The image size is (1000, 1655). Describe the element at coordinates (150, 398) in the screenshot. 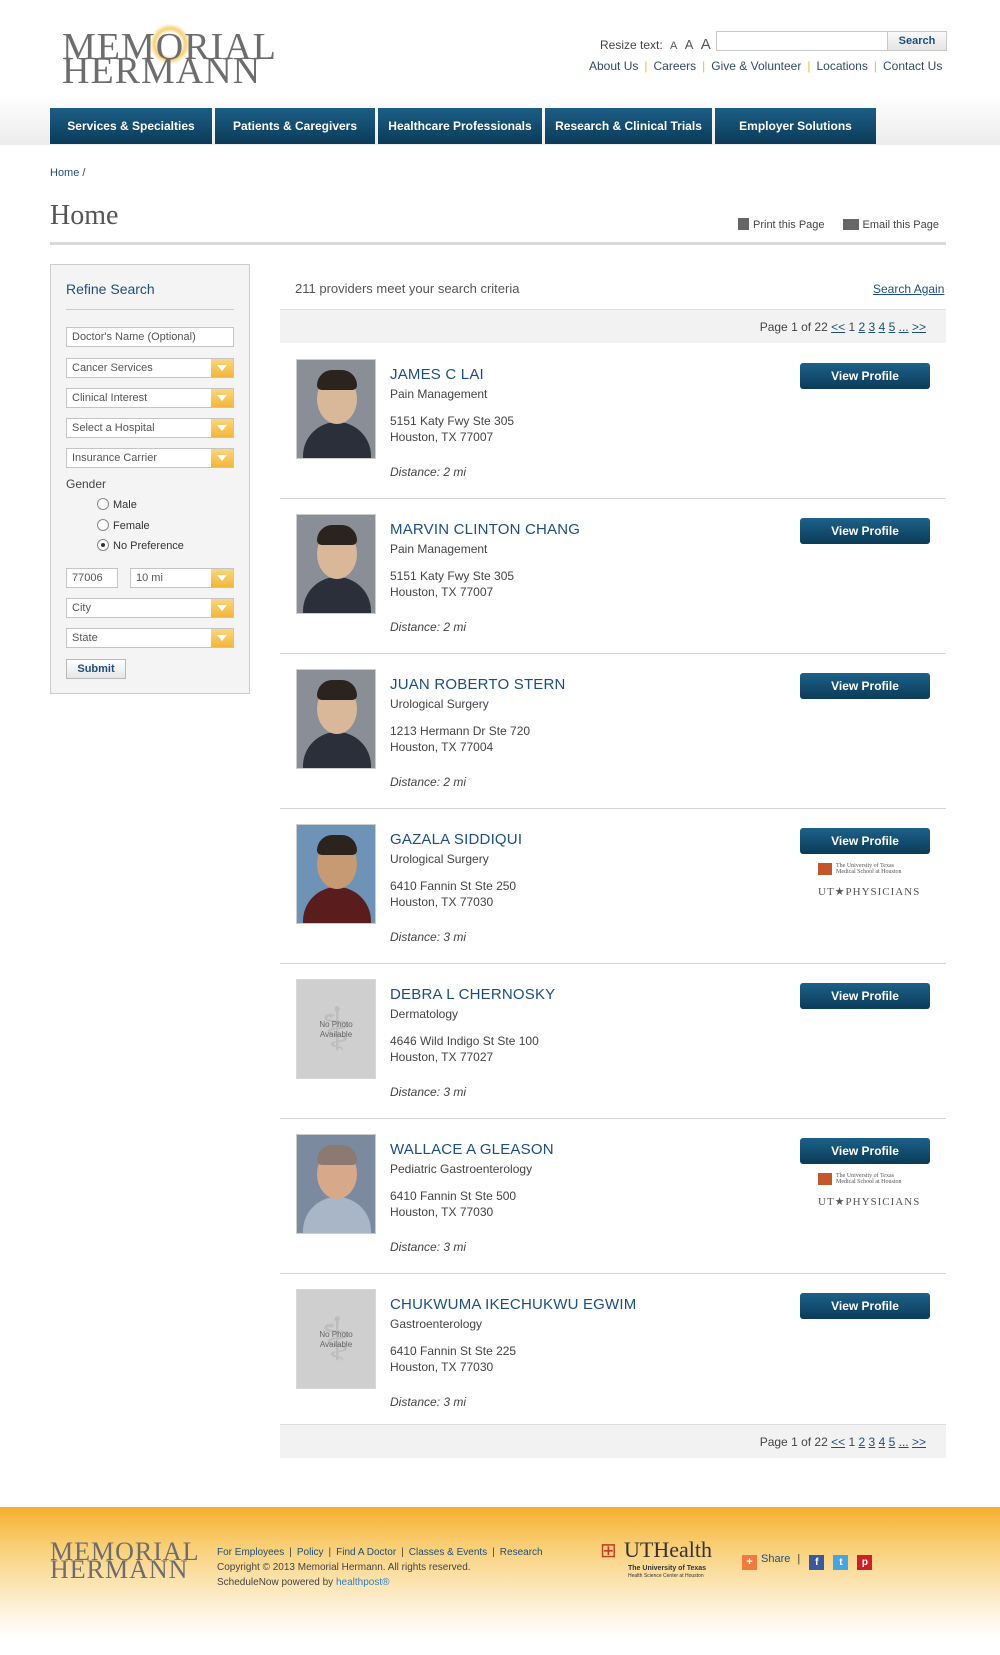

I see `clinical-interest-select: Clinical Interest` at that location.